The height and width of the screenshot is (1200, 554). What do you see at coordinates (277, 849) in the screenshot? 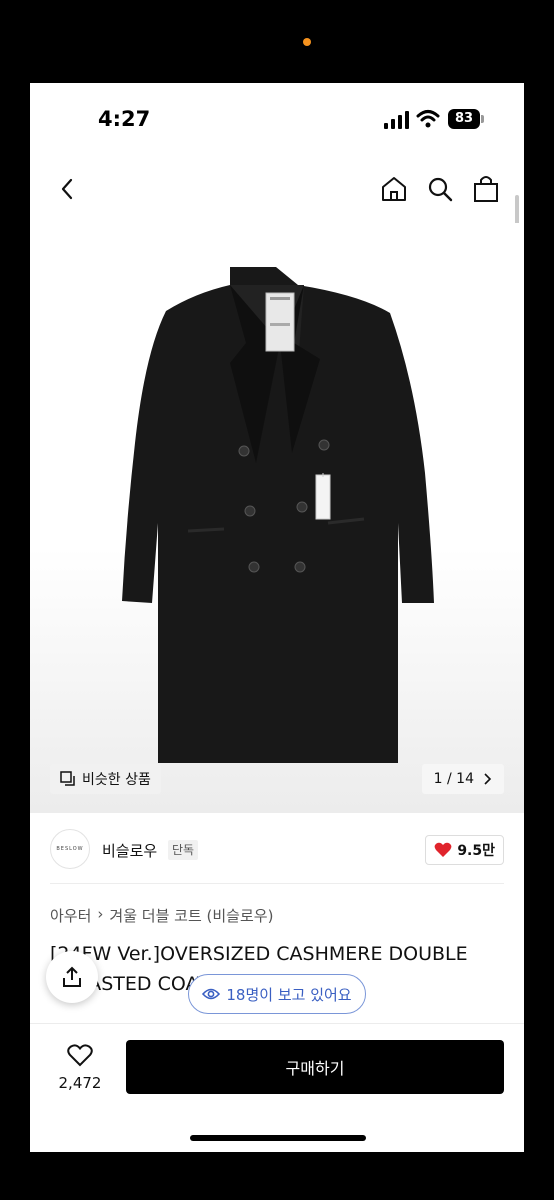
I see `brand-row: BESLOW 비슬로우 단독 9.5만` at bounding box center [277, 849].